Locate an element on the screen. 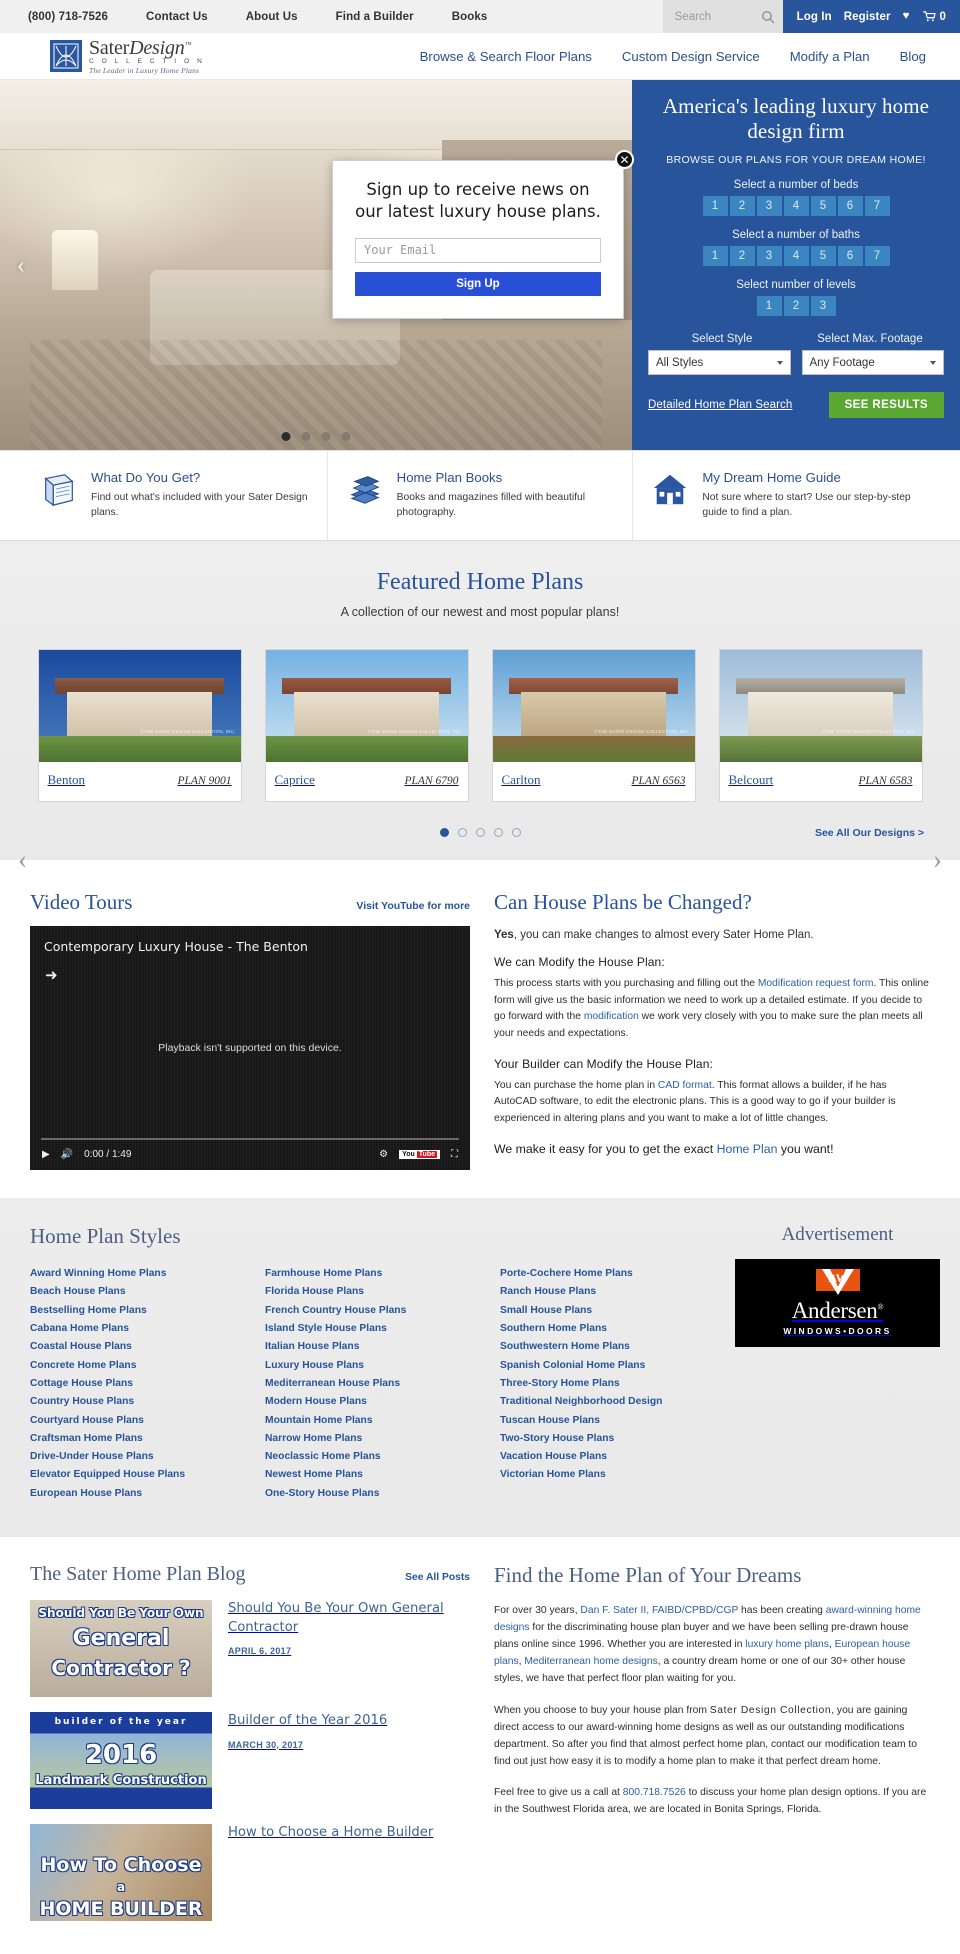 Image resolution: width=960 pixels, height=1954 pixels. style-link: Italian House Plans is located at coordinates (382, 1347).